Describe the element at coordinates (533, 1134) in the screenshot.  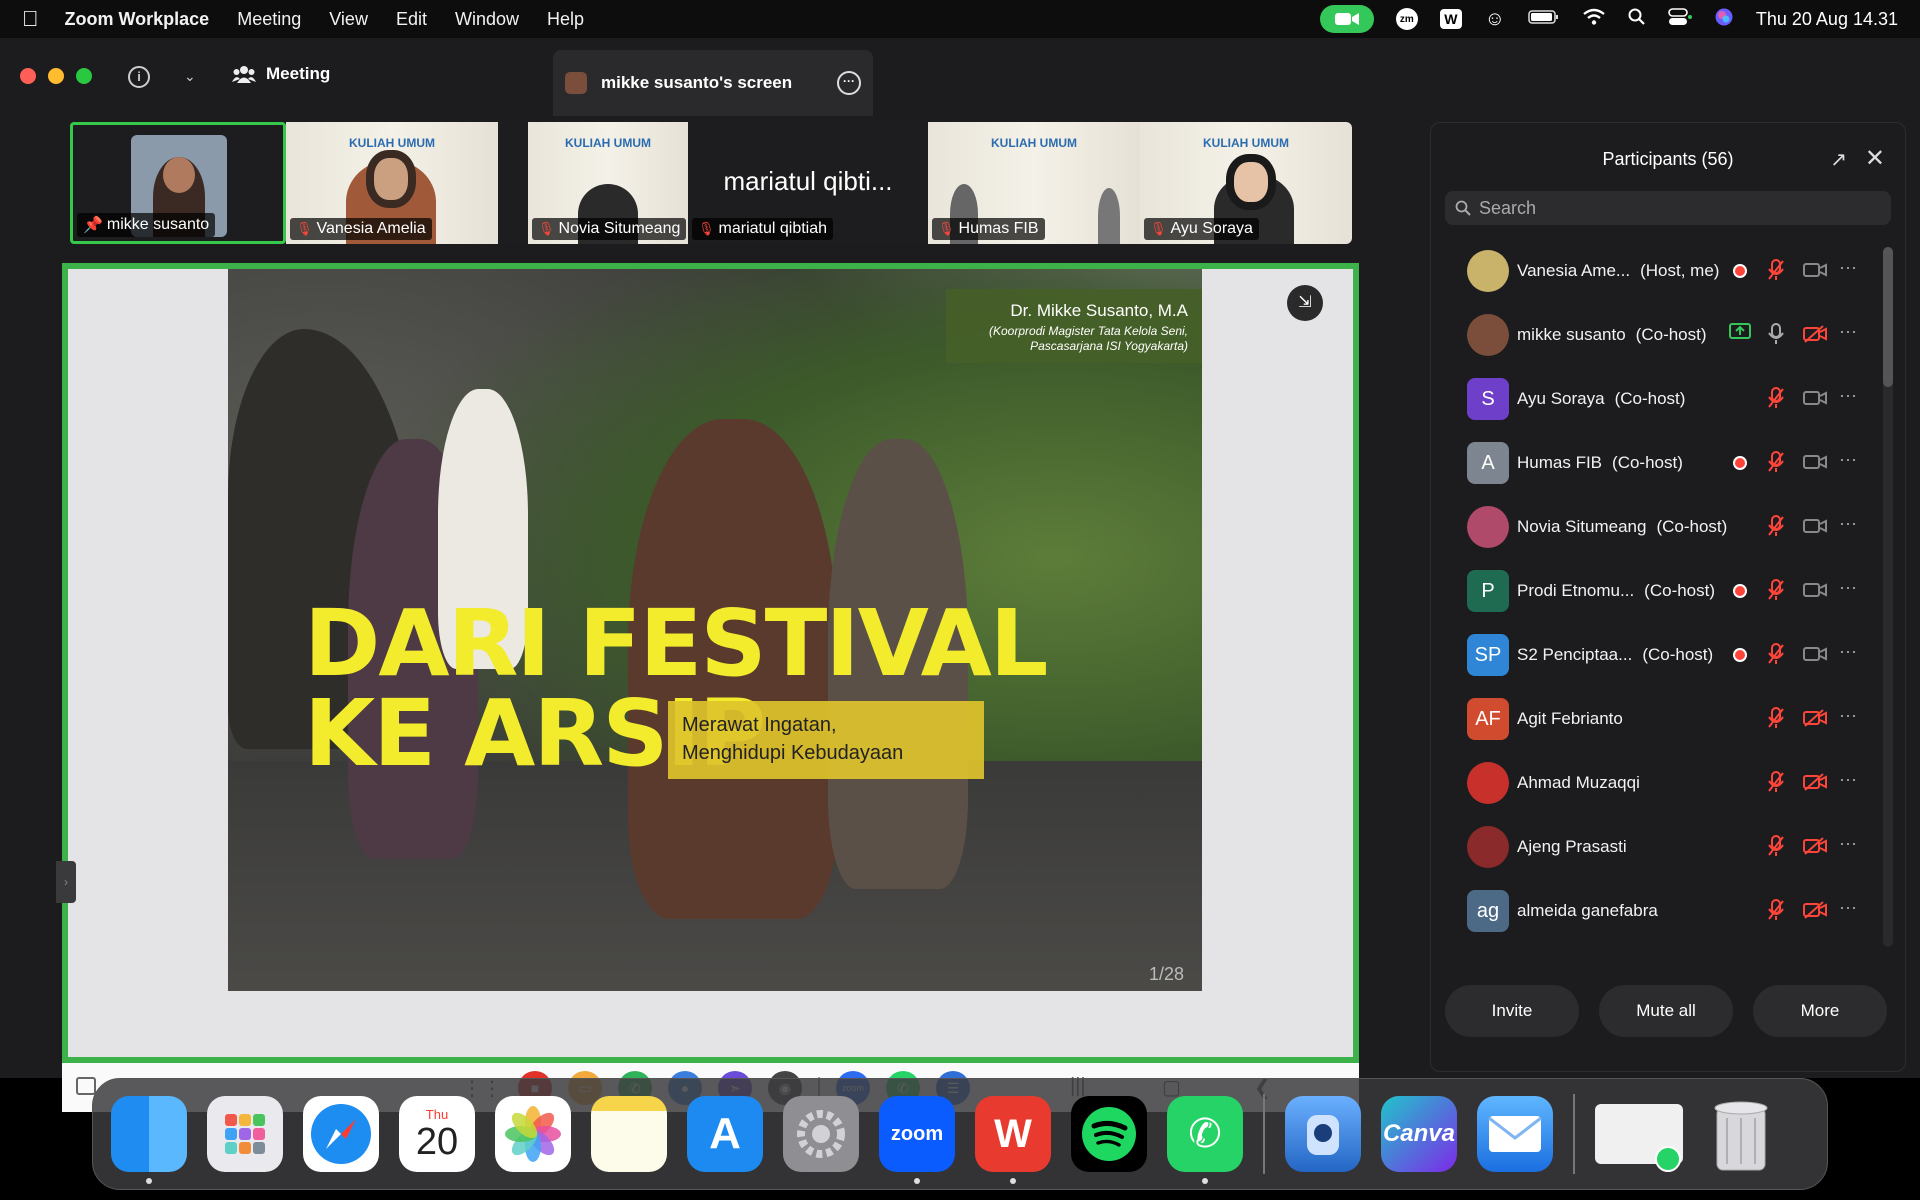
I see `photos-icon` at that location.